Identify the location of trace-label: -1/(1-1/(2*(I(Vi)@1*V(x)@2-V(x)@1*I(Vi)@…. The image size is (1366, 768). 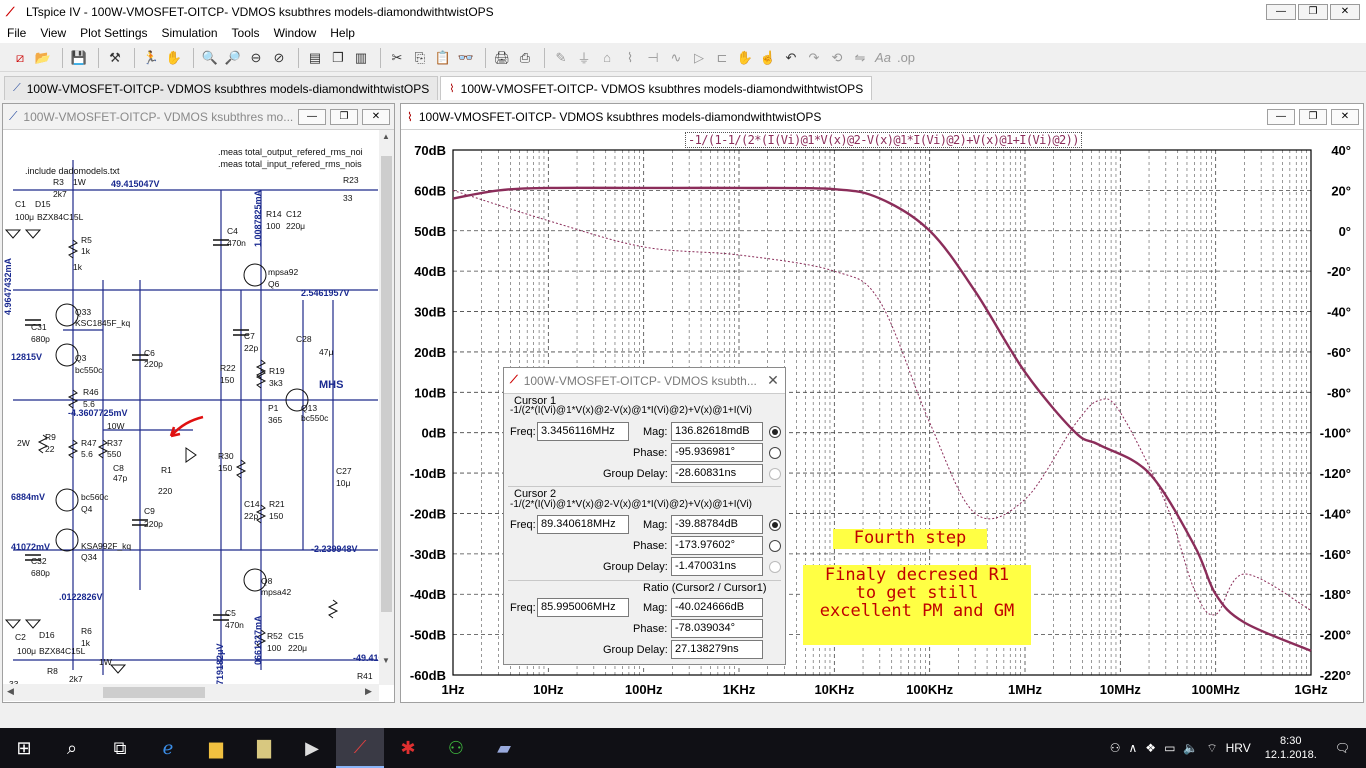
(883, 140).